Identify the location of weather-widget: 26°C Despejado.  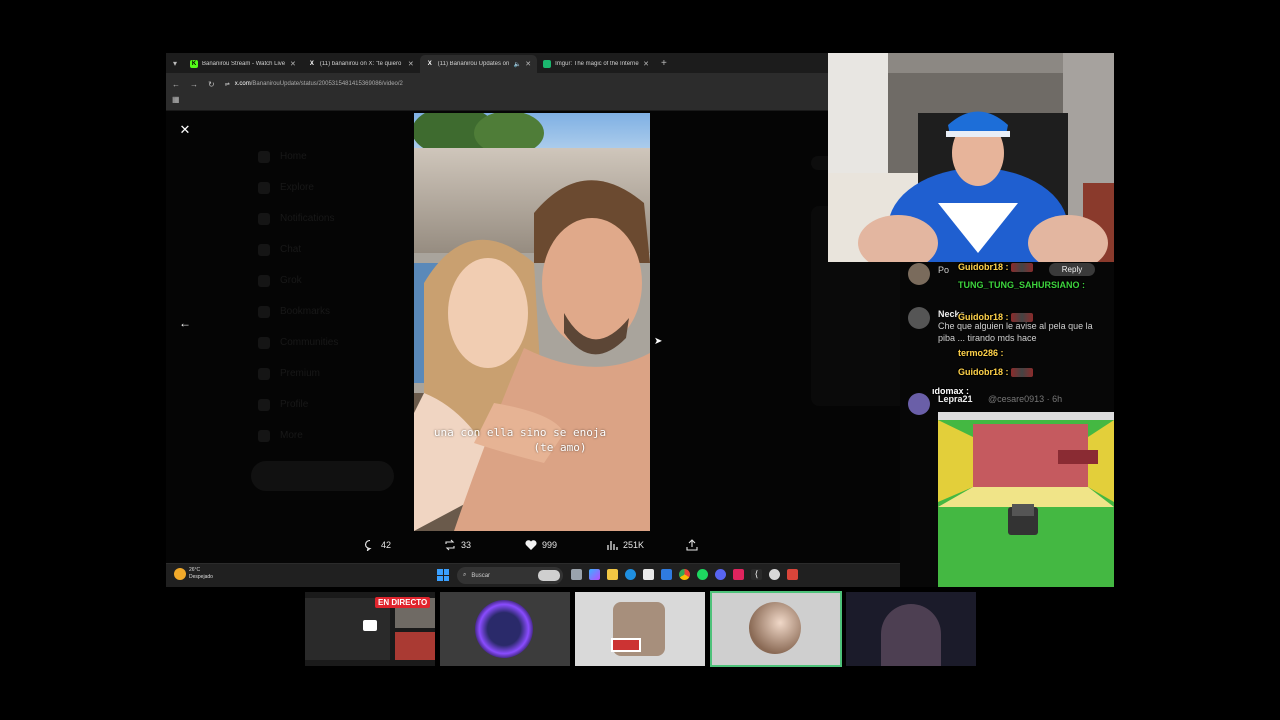
(193, 574).